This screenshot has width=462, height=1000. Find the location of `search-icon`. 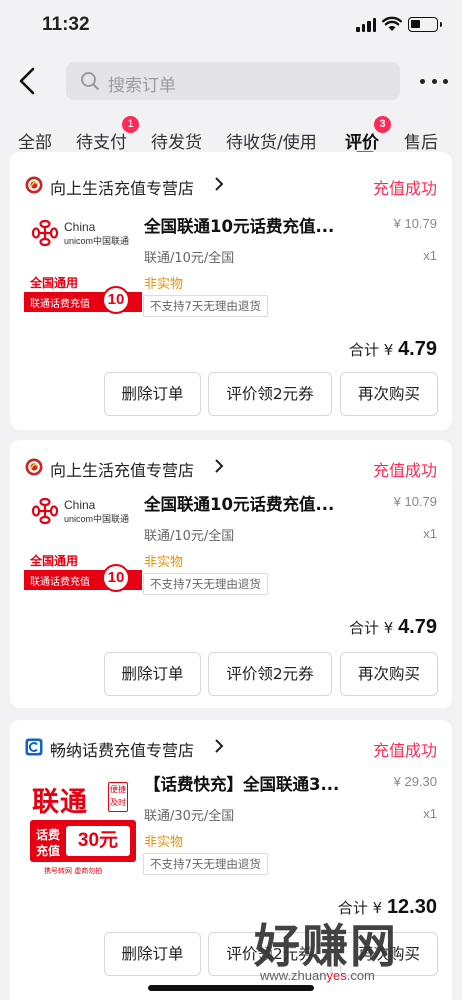

search-icon is located at coordinates (90, 81).